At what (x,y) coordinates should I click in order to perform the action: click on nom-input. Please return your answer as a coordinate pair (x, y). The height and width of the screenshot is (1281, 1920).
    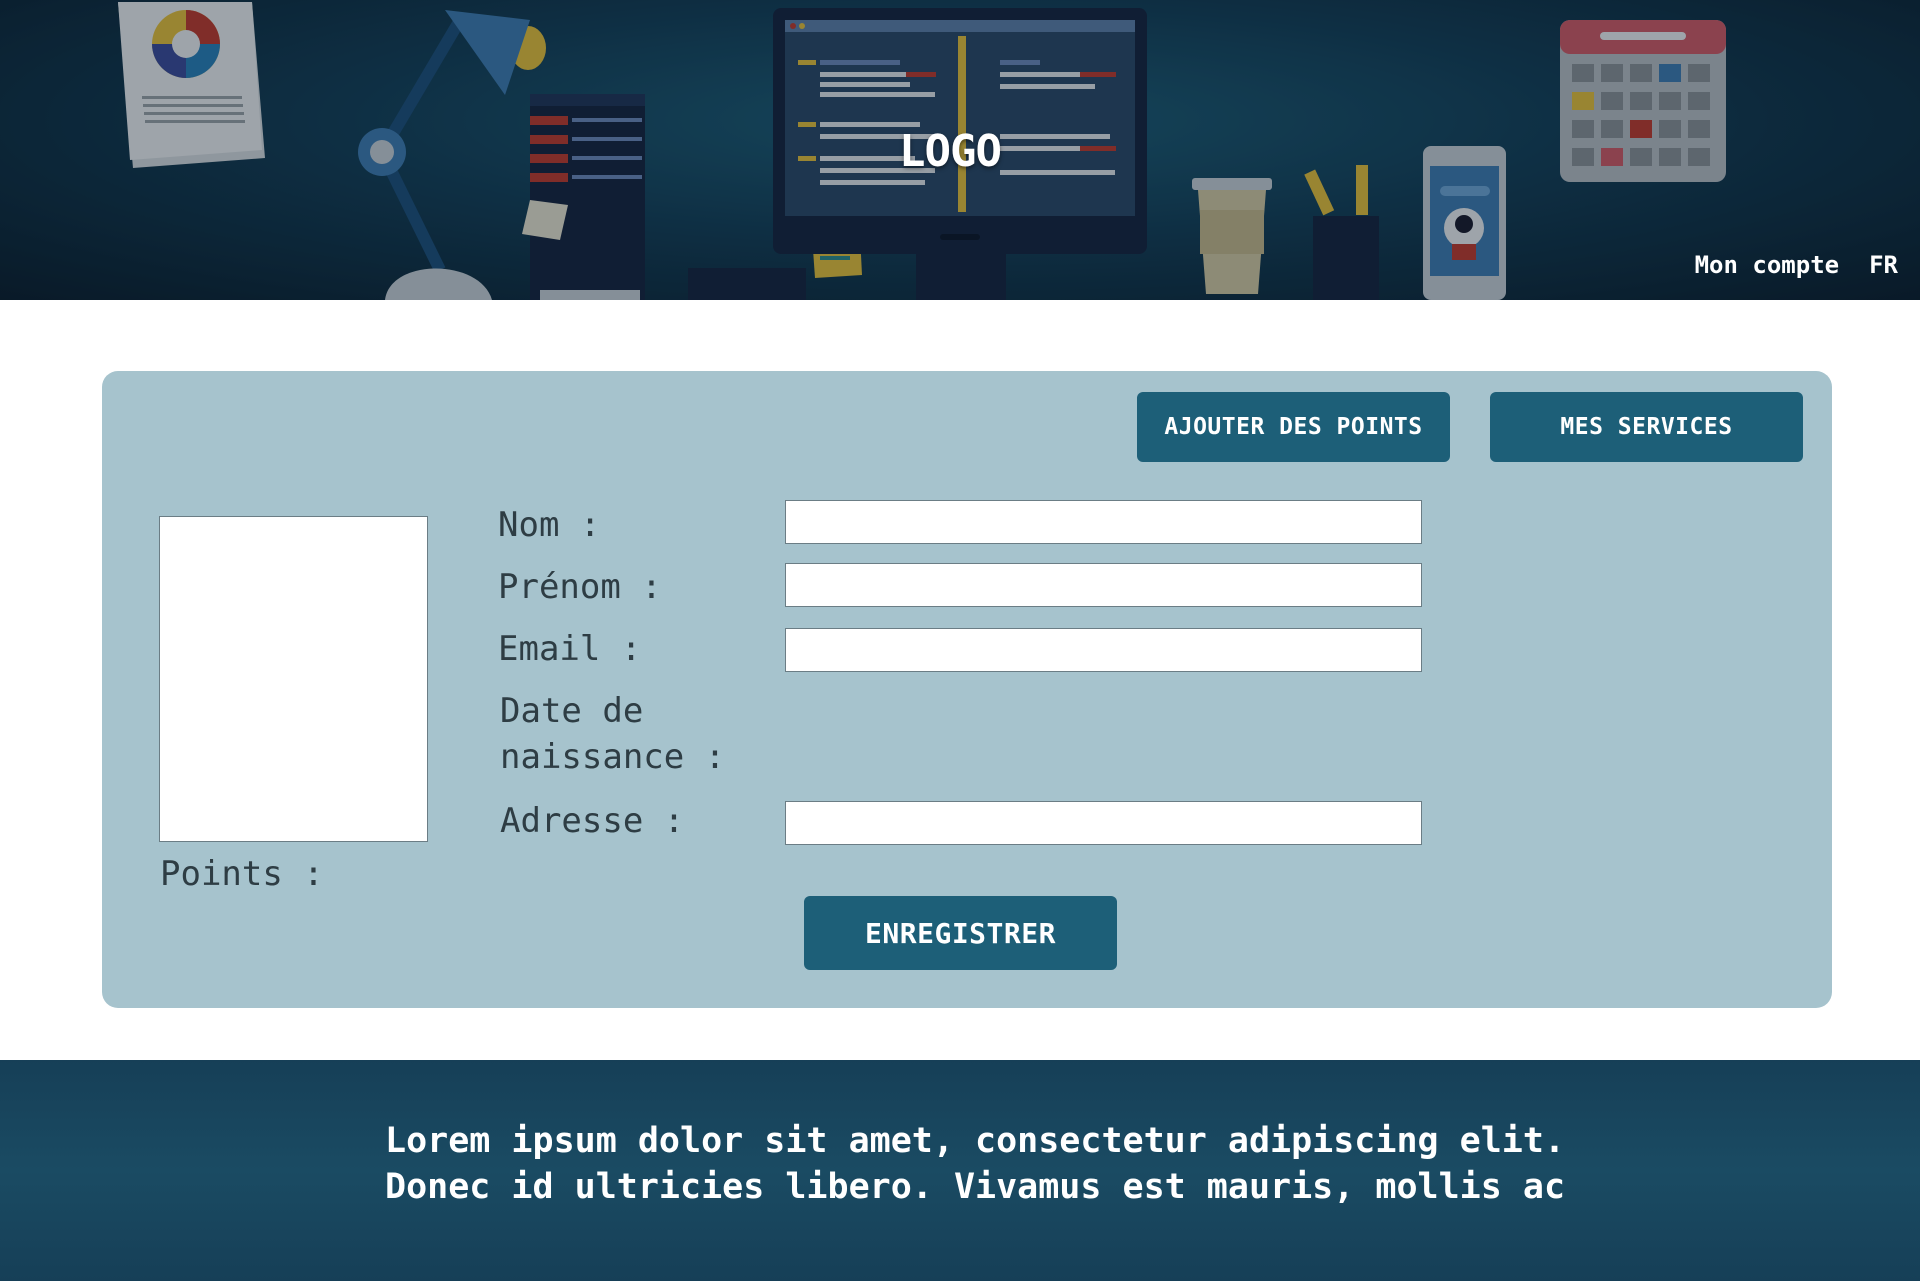
    Looking at the image, I should click on (1103, 522).